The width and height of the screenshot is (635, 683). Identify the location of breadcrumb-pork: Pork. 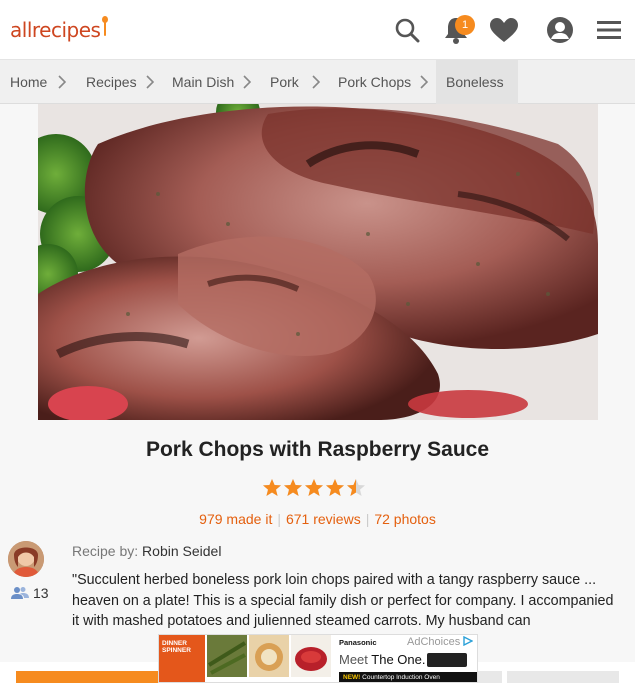
(284, 82).